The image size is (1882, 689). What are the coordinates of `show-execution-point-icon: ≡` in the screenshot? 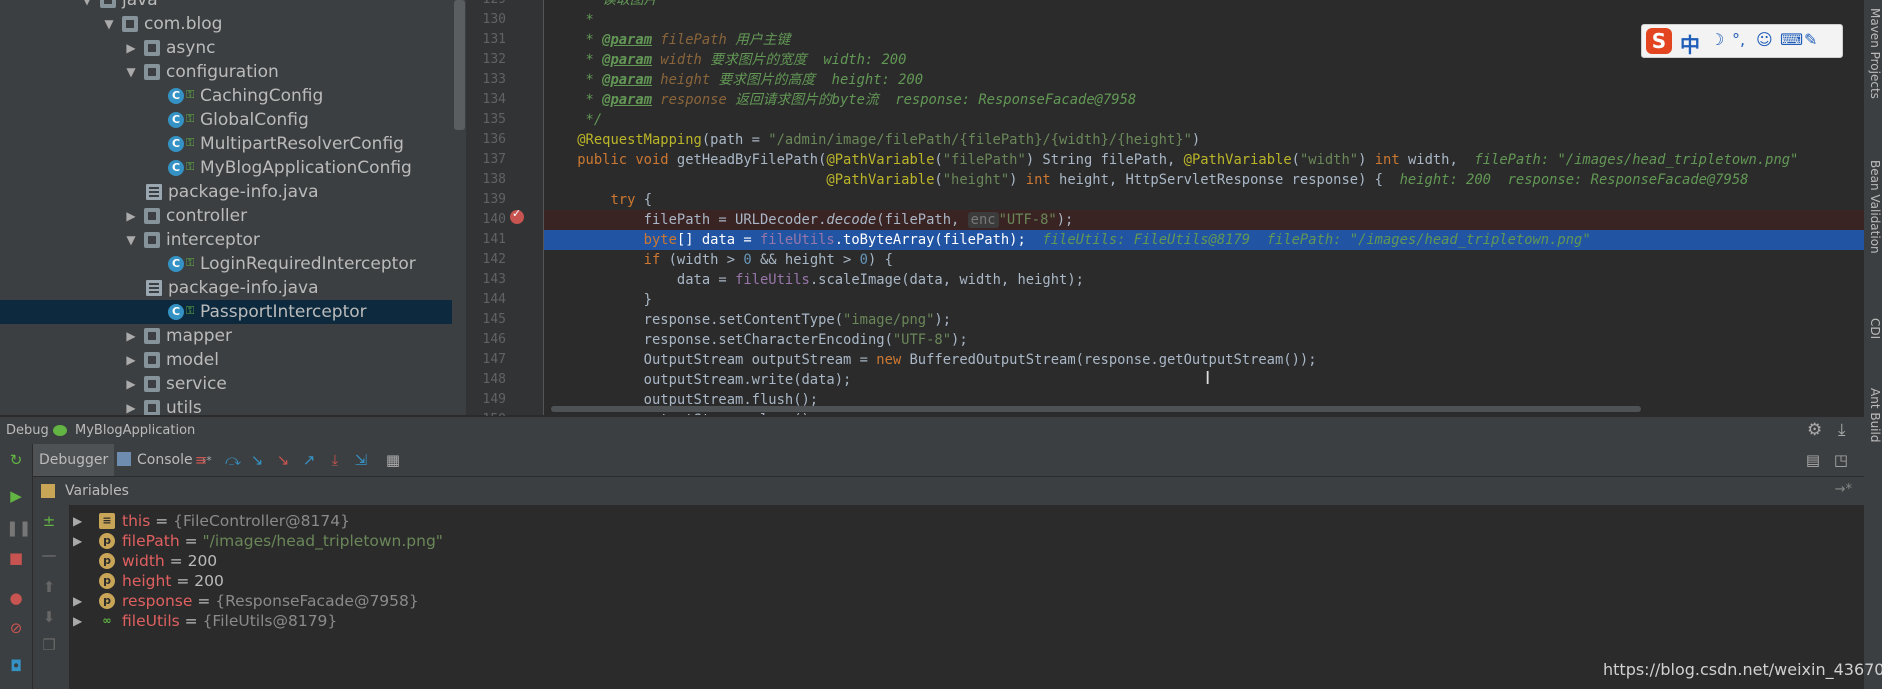 It's located at (201, 460).